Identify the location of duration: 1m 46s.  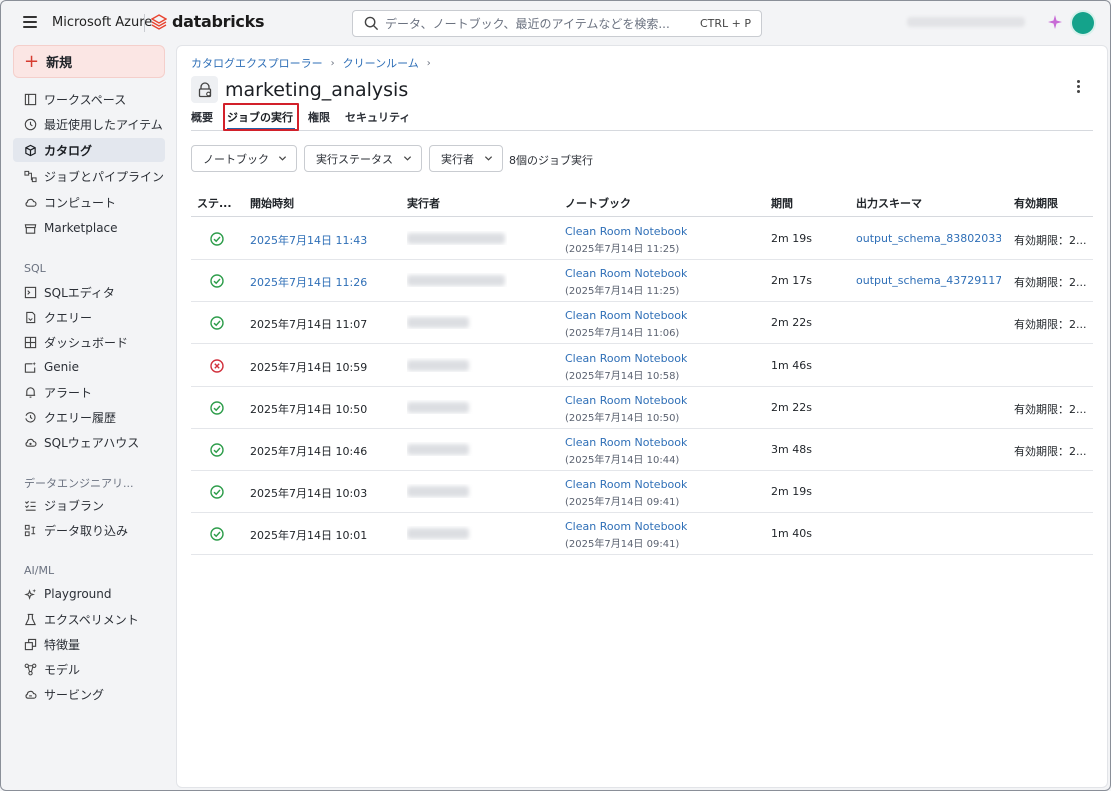
(791, 365).